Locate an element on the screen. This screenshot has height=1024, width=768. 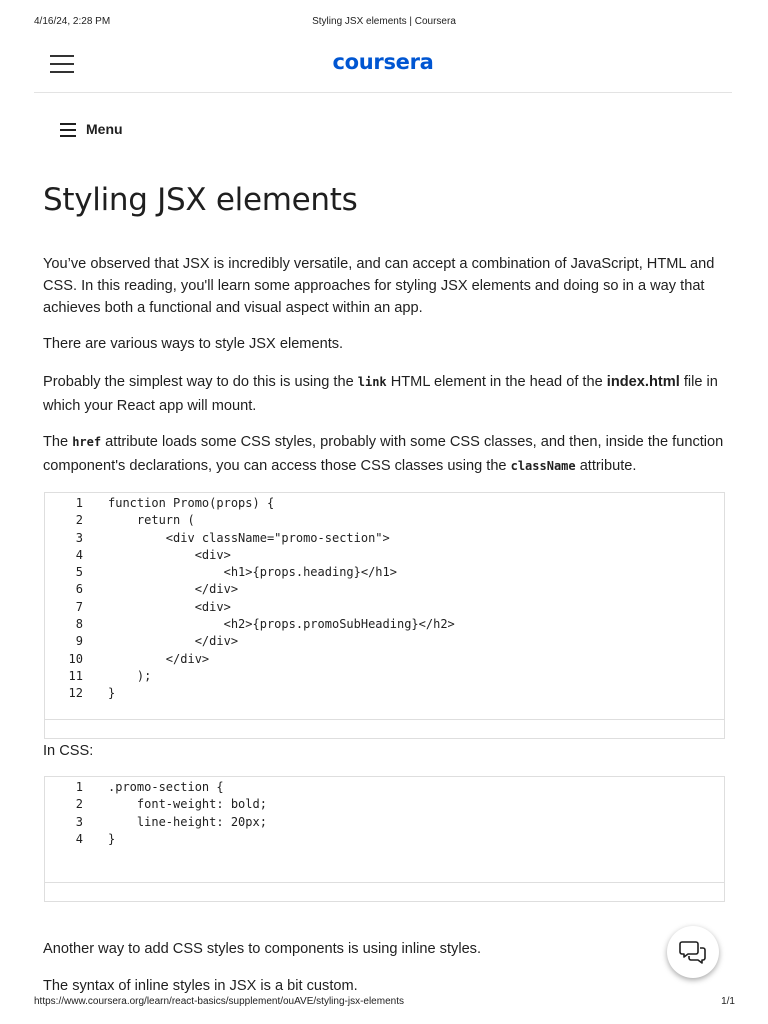
line-number: 8 is located at coordinates (79, 624).